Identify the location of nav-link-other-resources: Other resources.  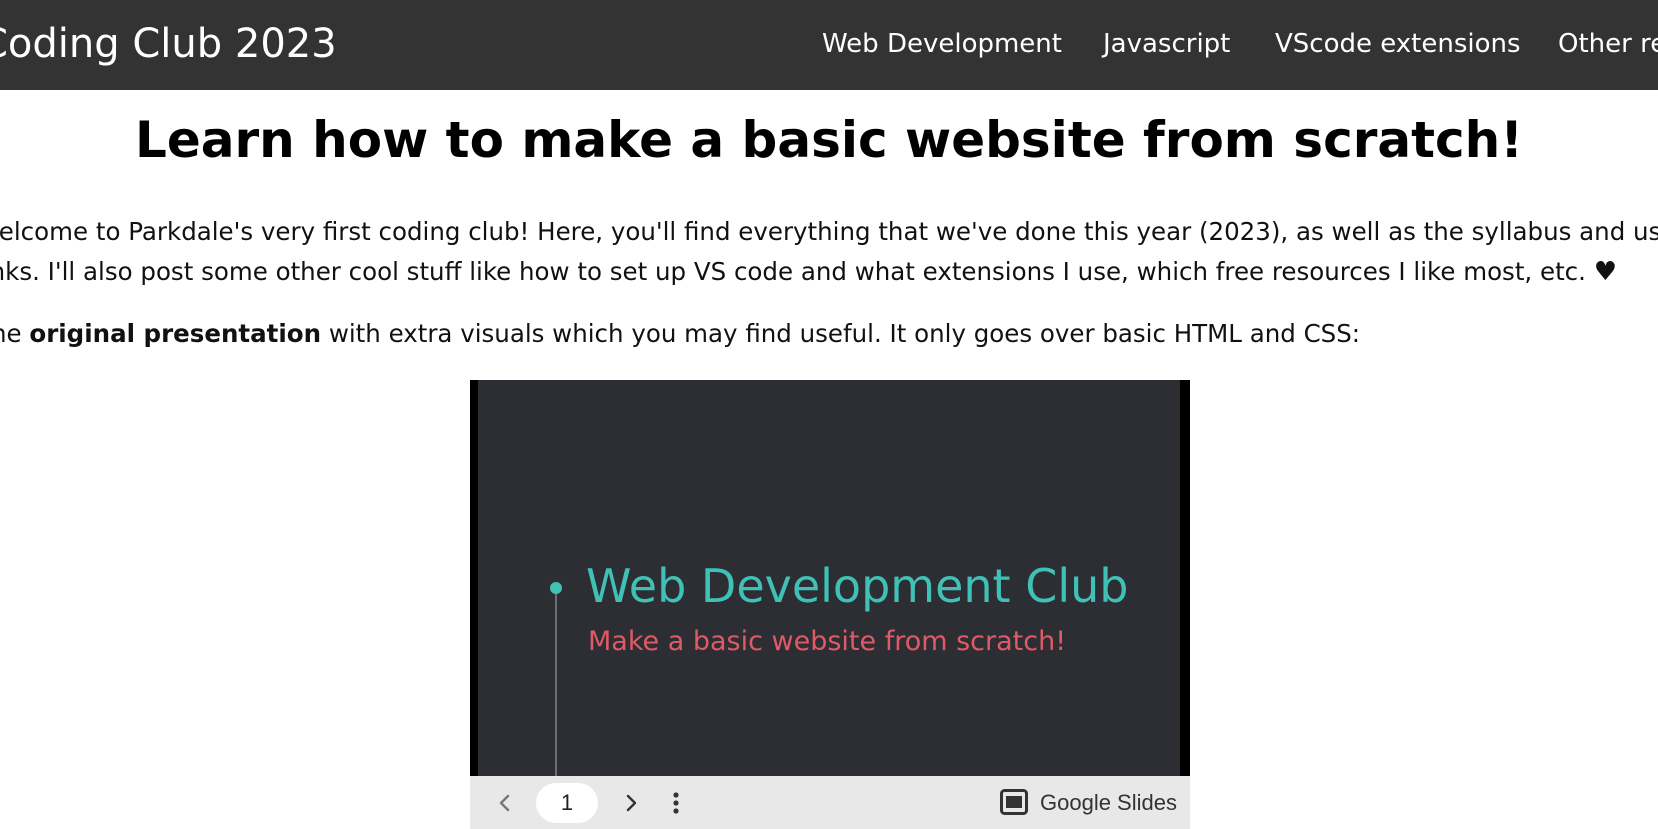
(1608, 44).